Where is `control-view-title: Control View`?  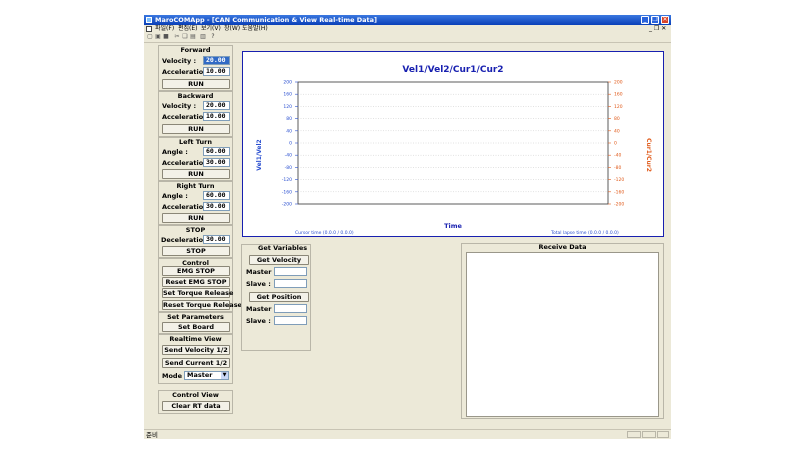
control-view-title: Control View is located at coordinates (195, 395).